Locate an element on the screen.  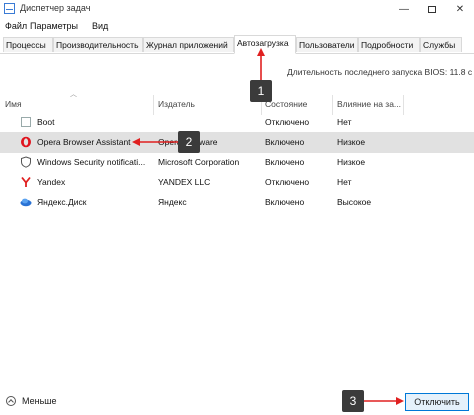
chevron-up-circle-icon is located at coordinates (11, 401).